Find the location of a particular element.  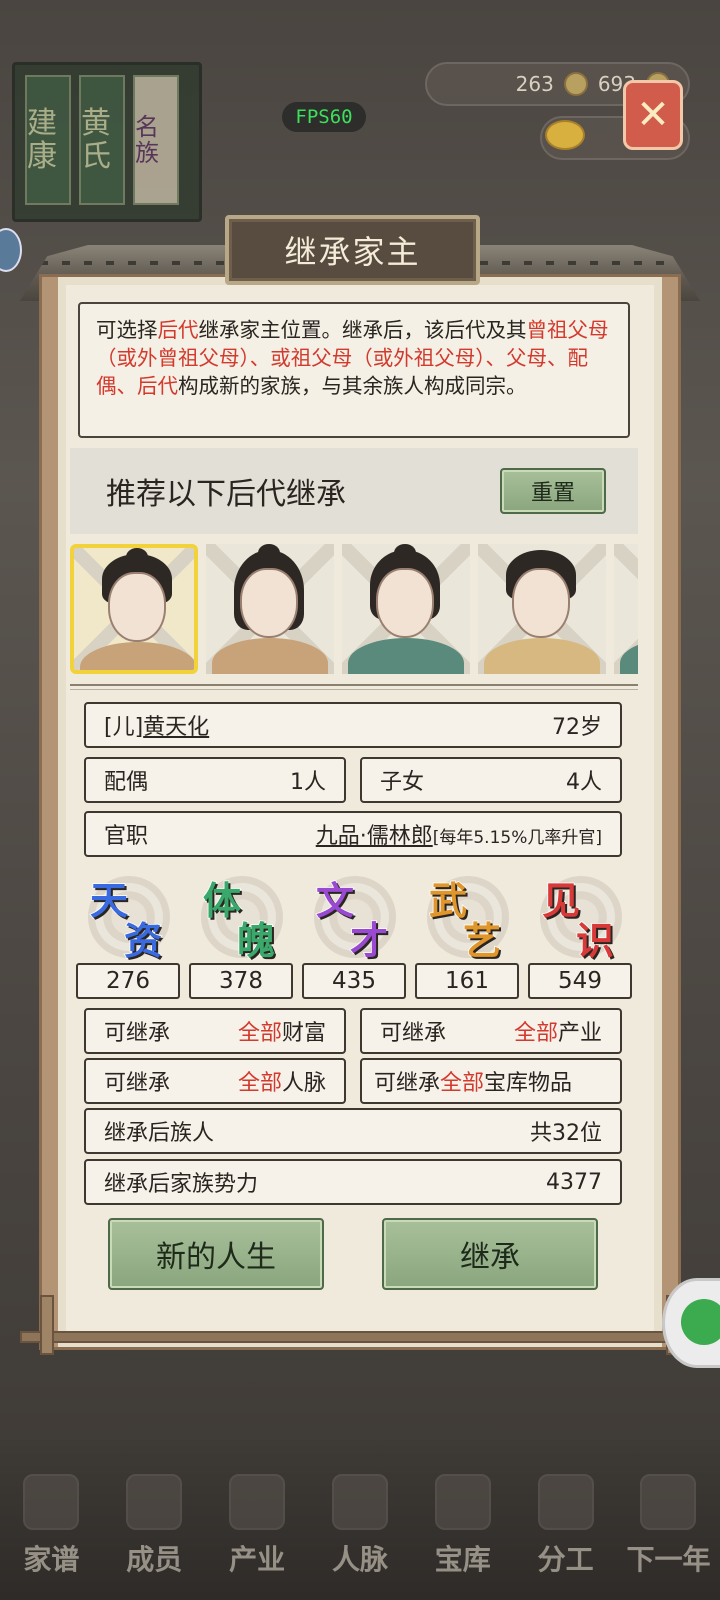

attr-char: 武 is located at coordinates (448, 900).